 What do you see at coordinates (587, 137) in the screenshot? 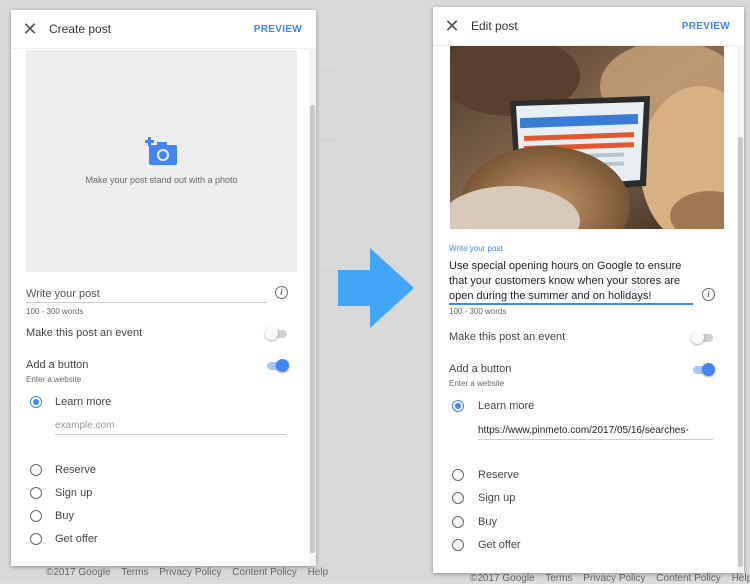
I see `post-photo` at bounding box center [587, 137].